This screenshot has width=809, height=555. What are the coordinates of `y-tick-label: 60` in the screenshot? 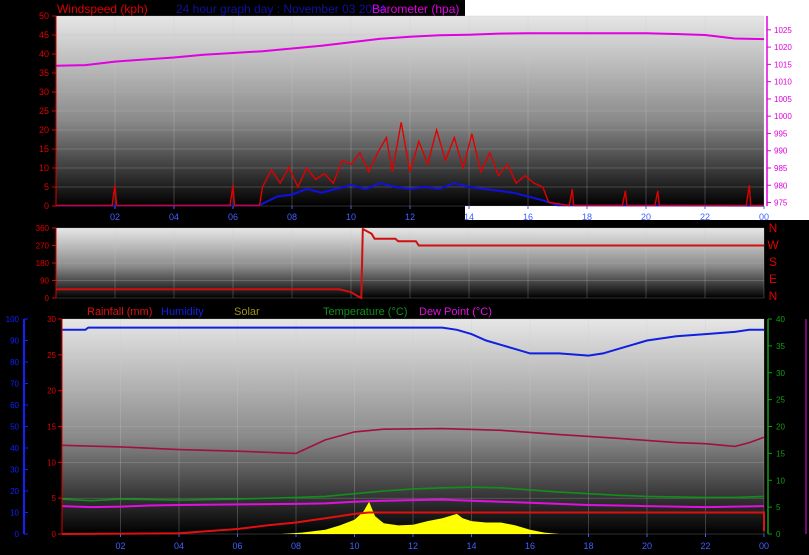 It's located at (14, 405).